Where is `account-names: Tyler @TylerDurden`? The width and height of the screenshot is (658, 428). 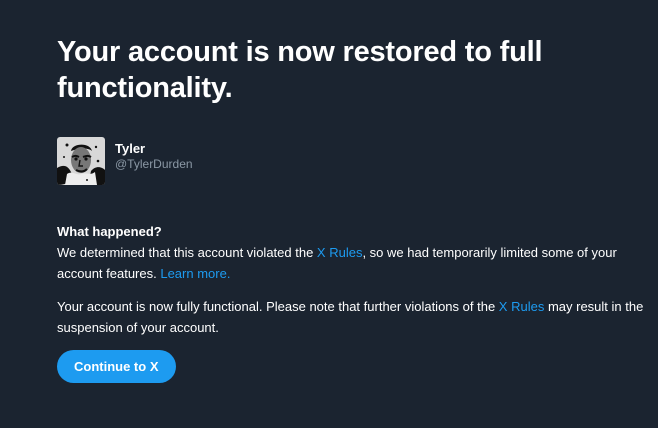
account-names: Tyler @TylerDurden is located at coordinates (154, 154).